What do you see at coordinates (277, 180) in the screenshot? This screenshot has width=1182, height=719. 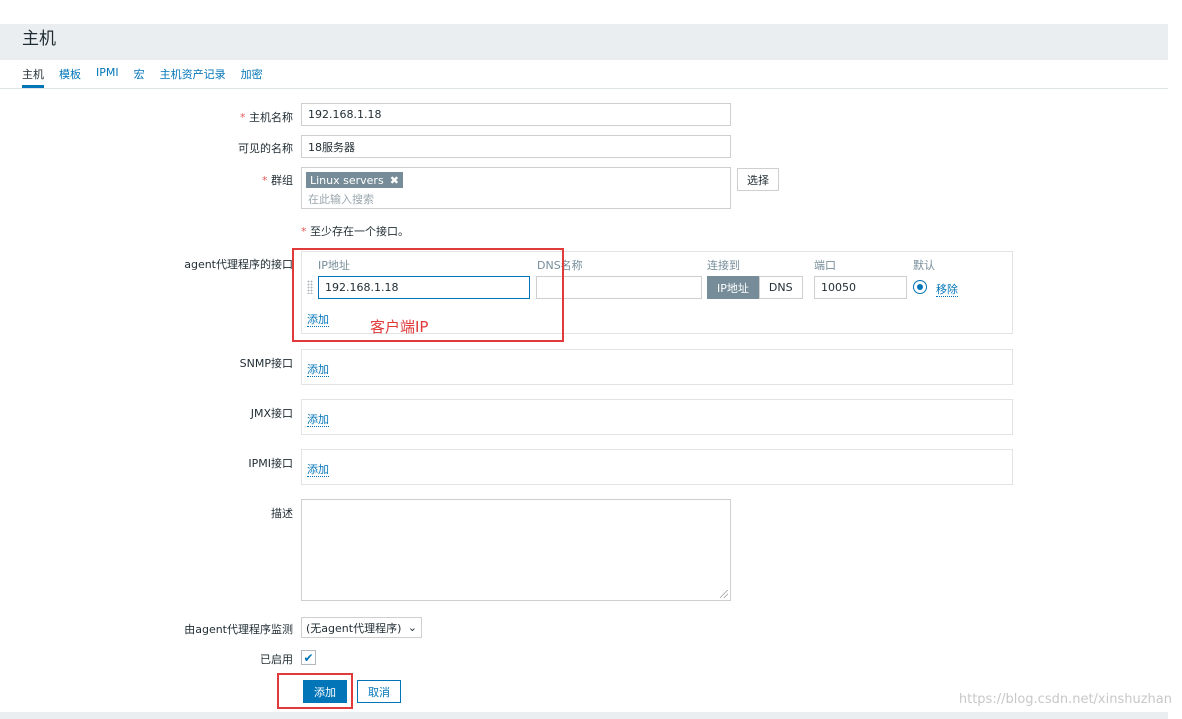 I see `groups-label: * 群组` at bounding box center [277, 180].